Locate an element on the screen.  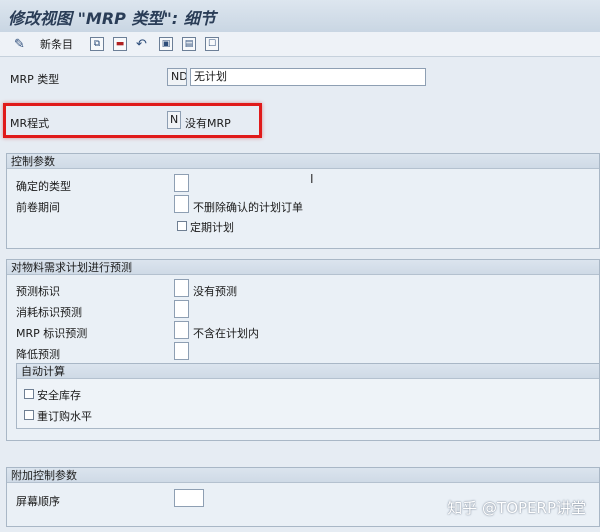
text-cursor-icon: I is located at coordinates (312, 179).